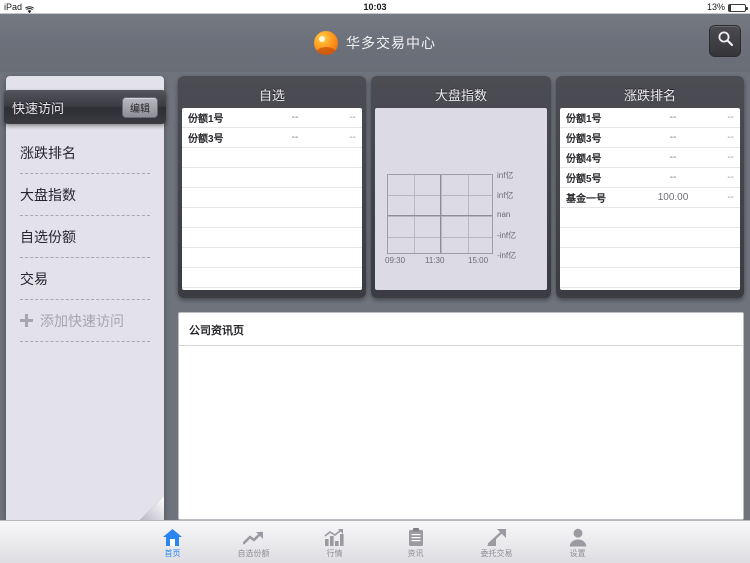 Image resolution: width=750 pixels, height=563 pixels. Describe the element at coordinates (391, 43) in the screenshot. I see `page-title: 华多交易中心` at that location.